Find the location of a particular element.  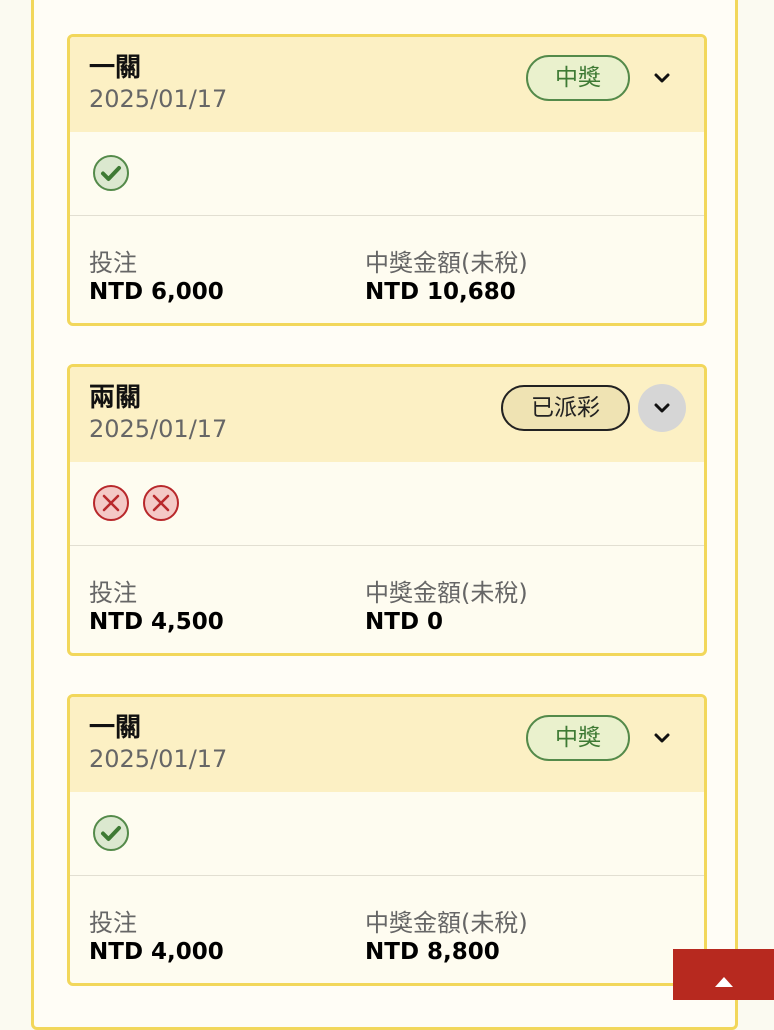

prize-value: NTD 0 is located at coordinates (404, 622).